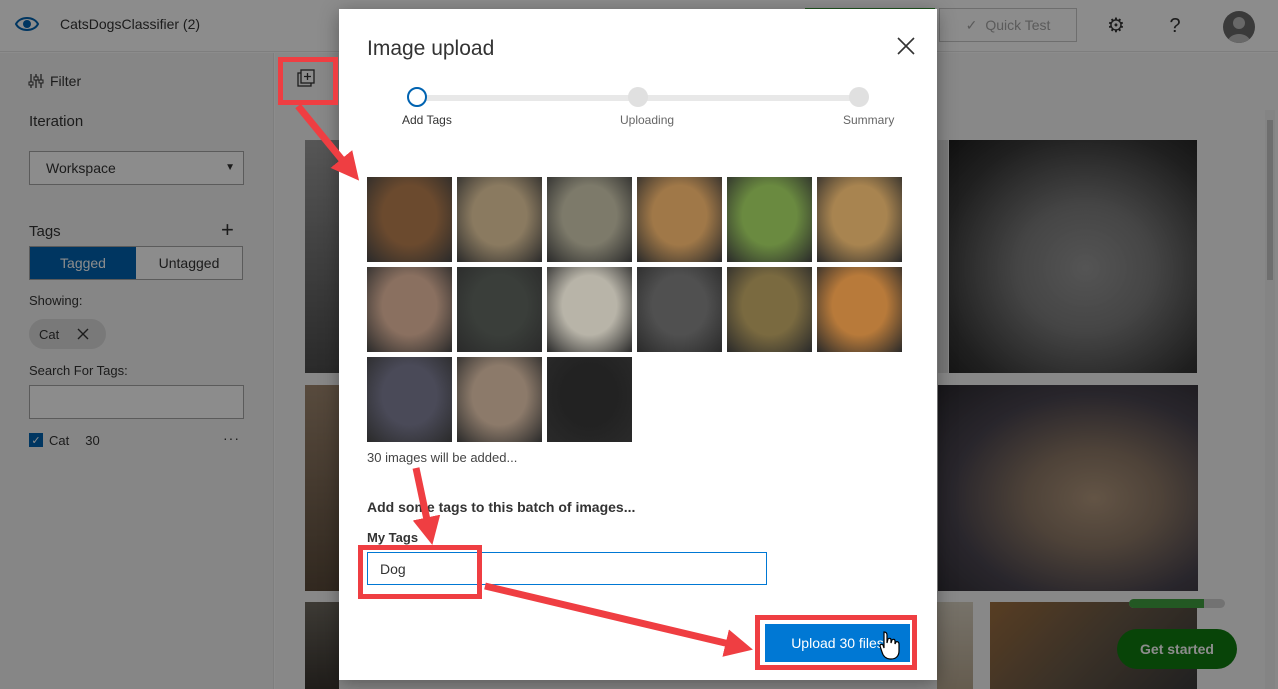 Image resolution: width=1278 pixels, height=689 pixels. Describe the element at coordinates (638, 97) in the screenshot. I see `step-dot-uploading` at that location.